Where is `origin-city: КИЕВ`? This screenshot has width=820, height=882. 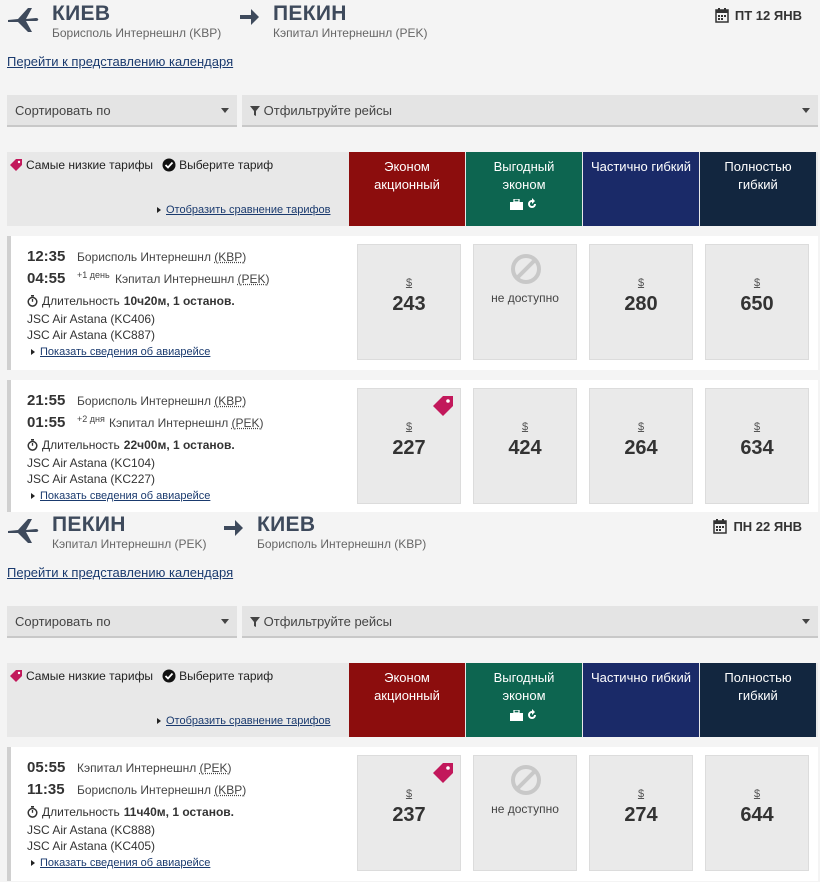 origin-city: КИЕВ is located at coordinates (81, 13).